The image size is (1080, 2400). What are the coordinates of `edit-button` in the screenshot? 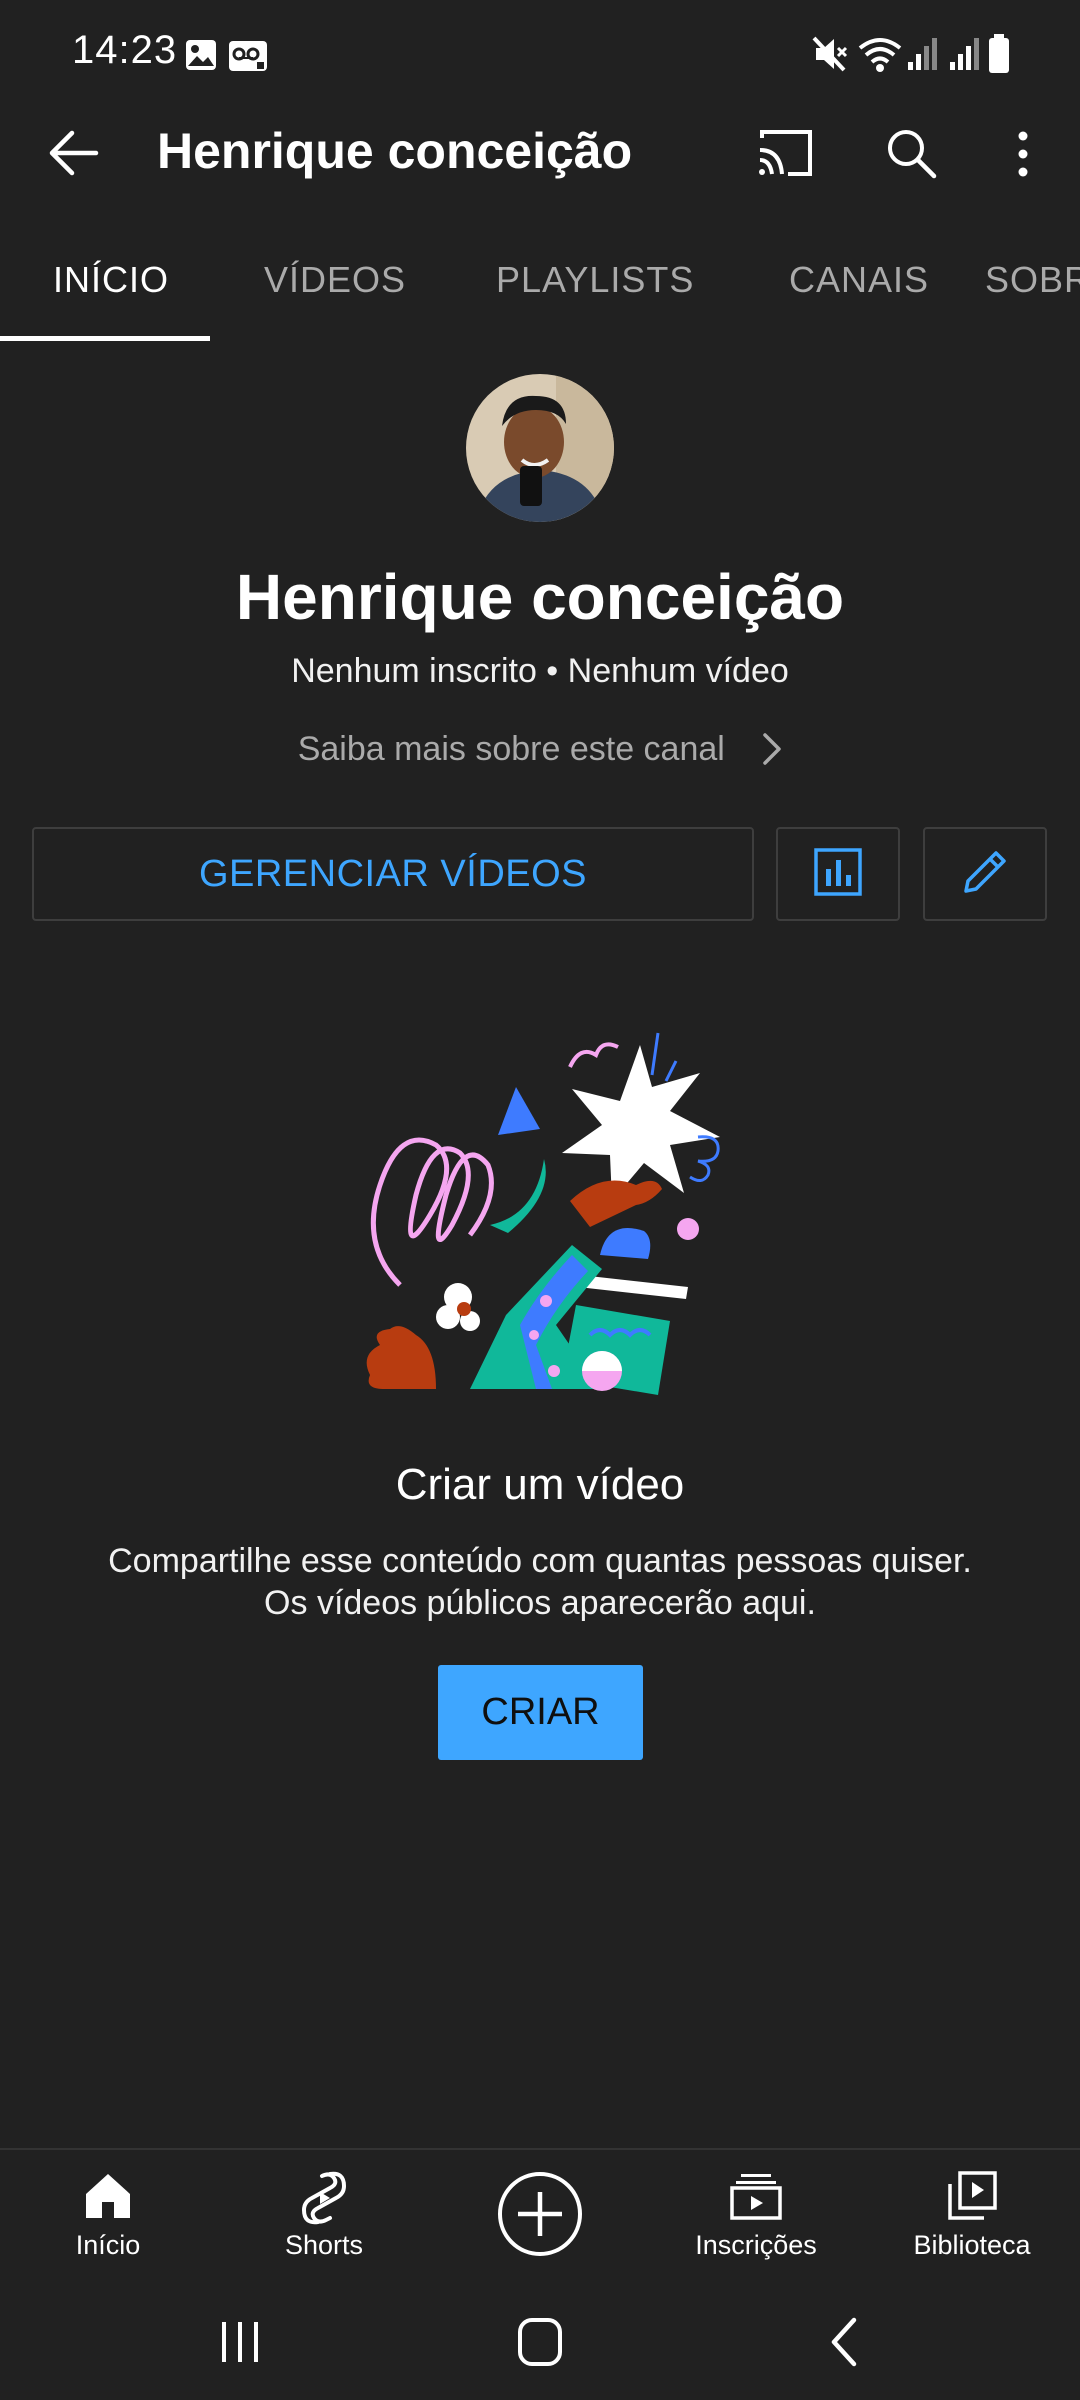 It's located at (985, 874).